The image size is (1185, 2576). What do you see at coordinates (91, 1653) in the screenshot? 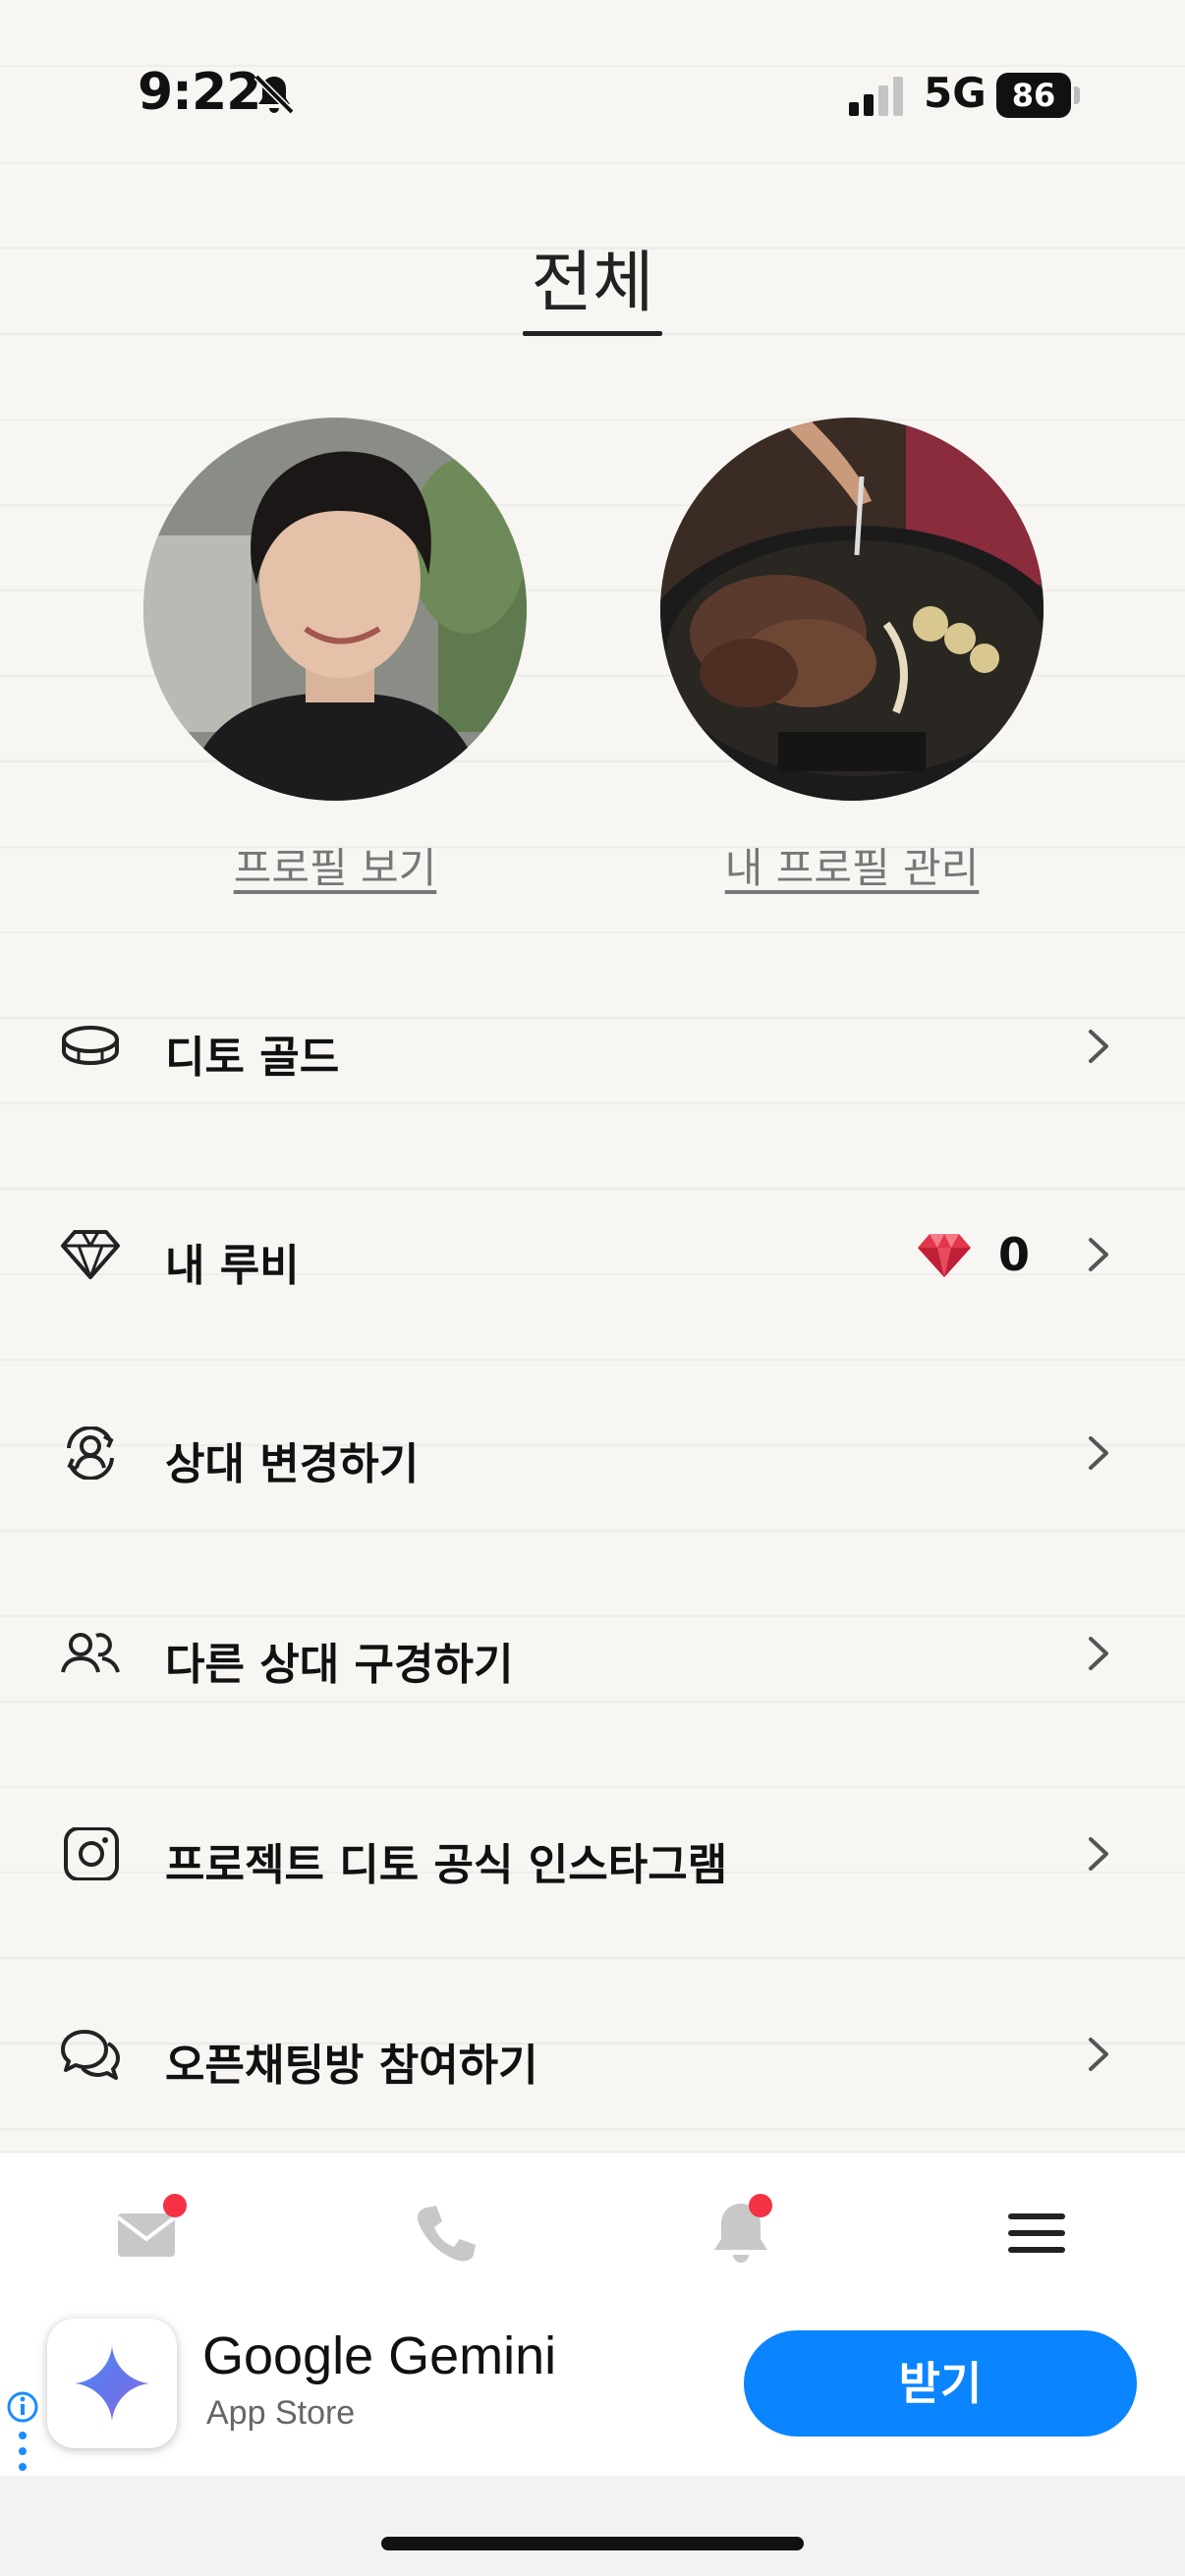
I see `users-icon` at bounding box center [91, 1653].